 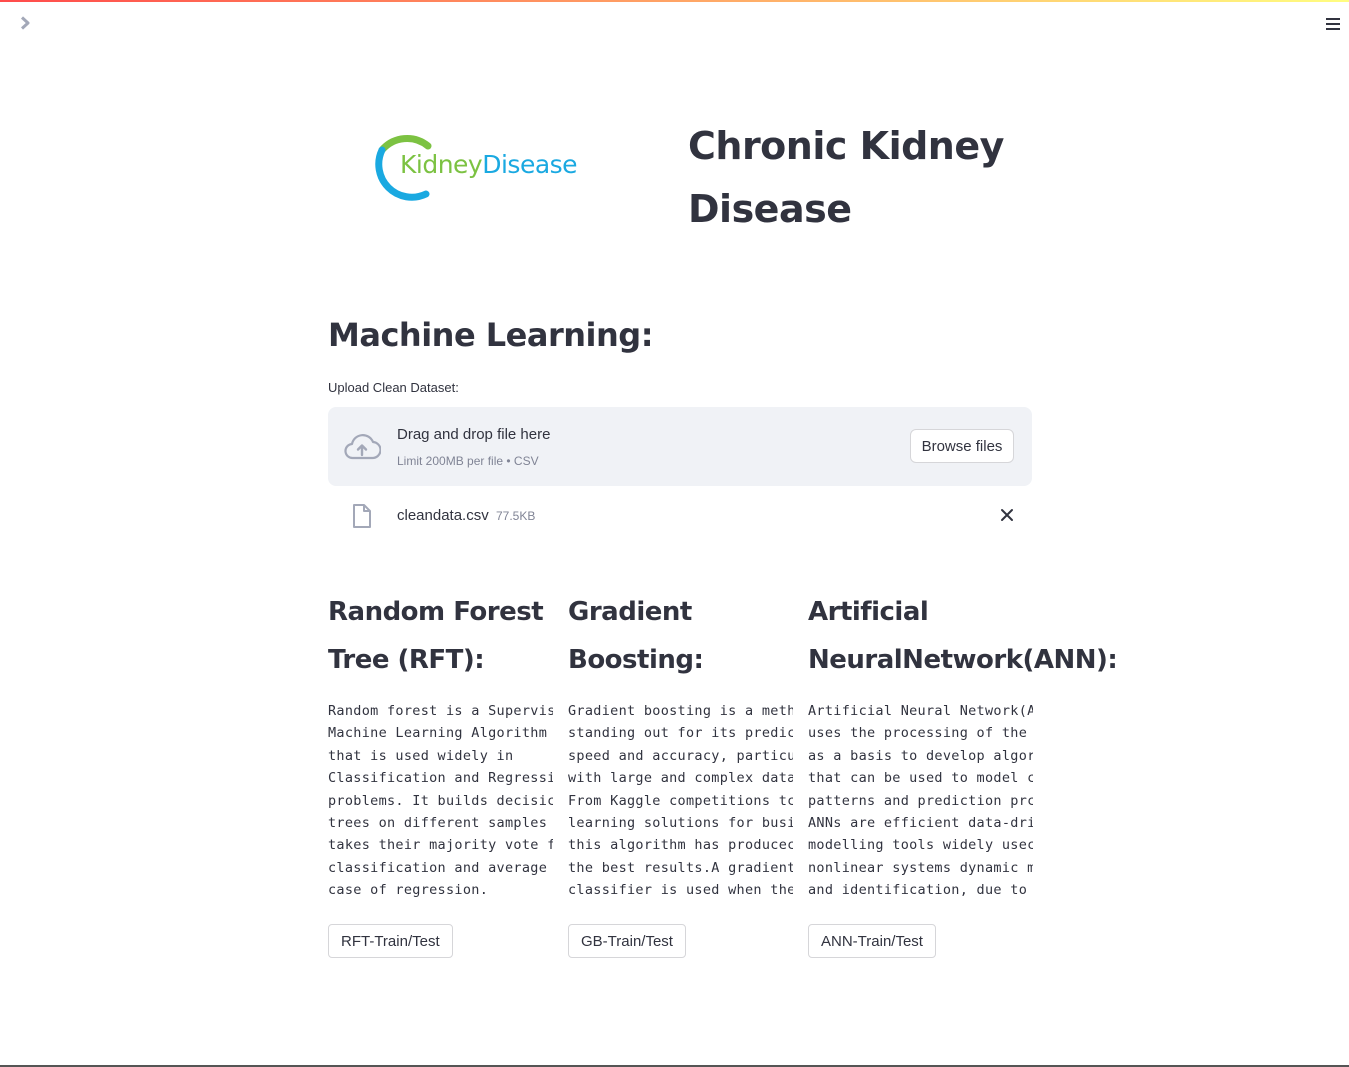 I want to click on dropzone-hint: Limit 200MB per file • CSV, so click(x=468, y=461).